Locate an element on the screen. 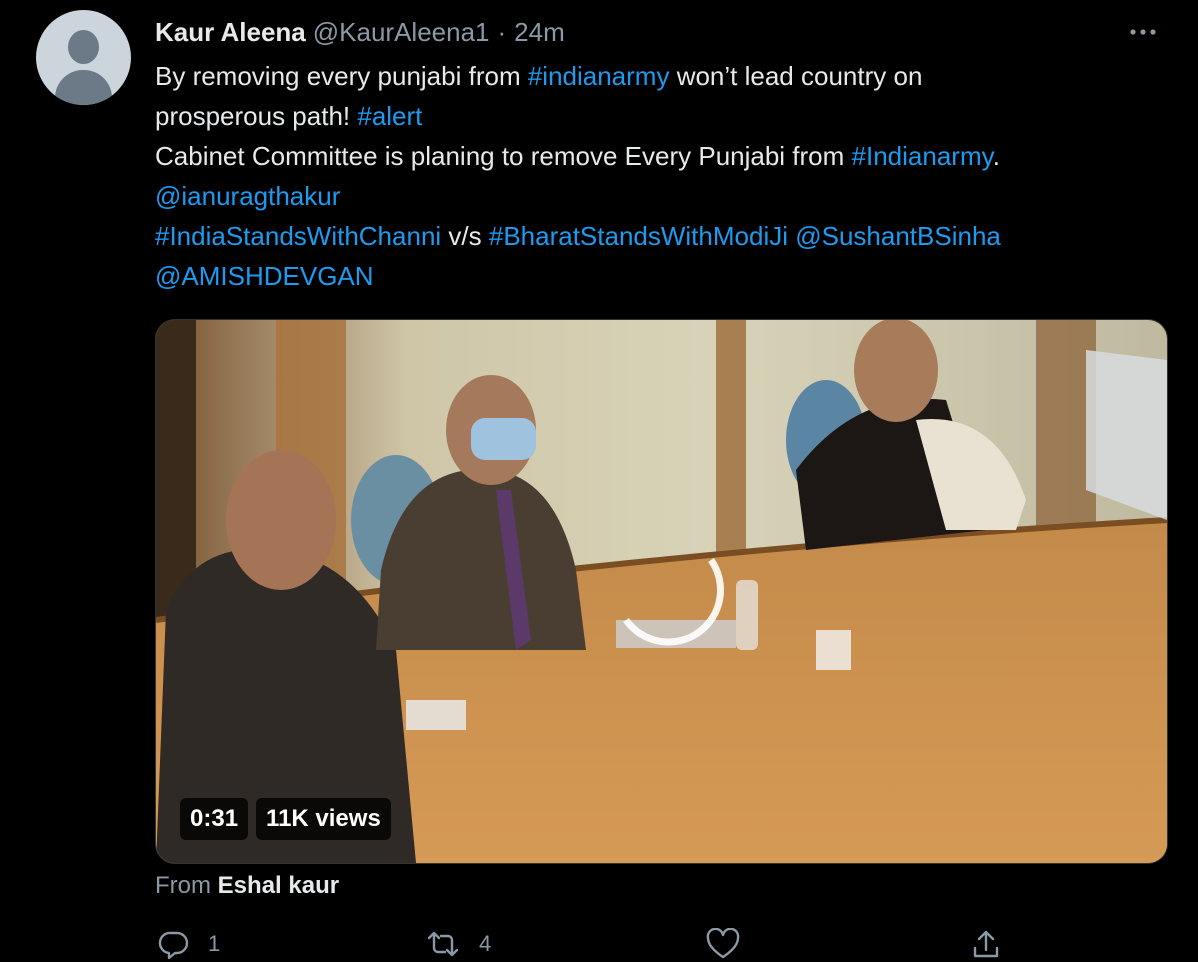 Image resolution: width=1198 pixels, height=962 pixels. more-button is located at coordinates (1143, 32).